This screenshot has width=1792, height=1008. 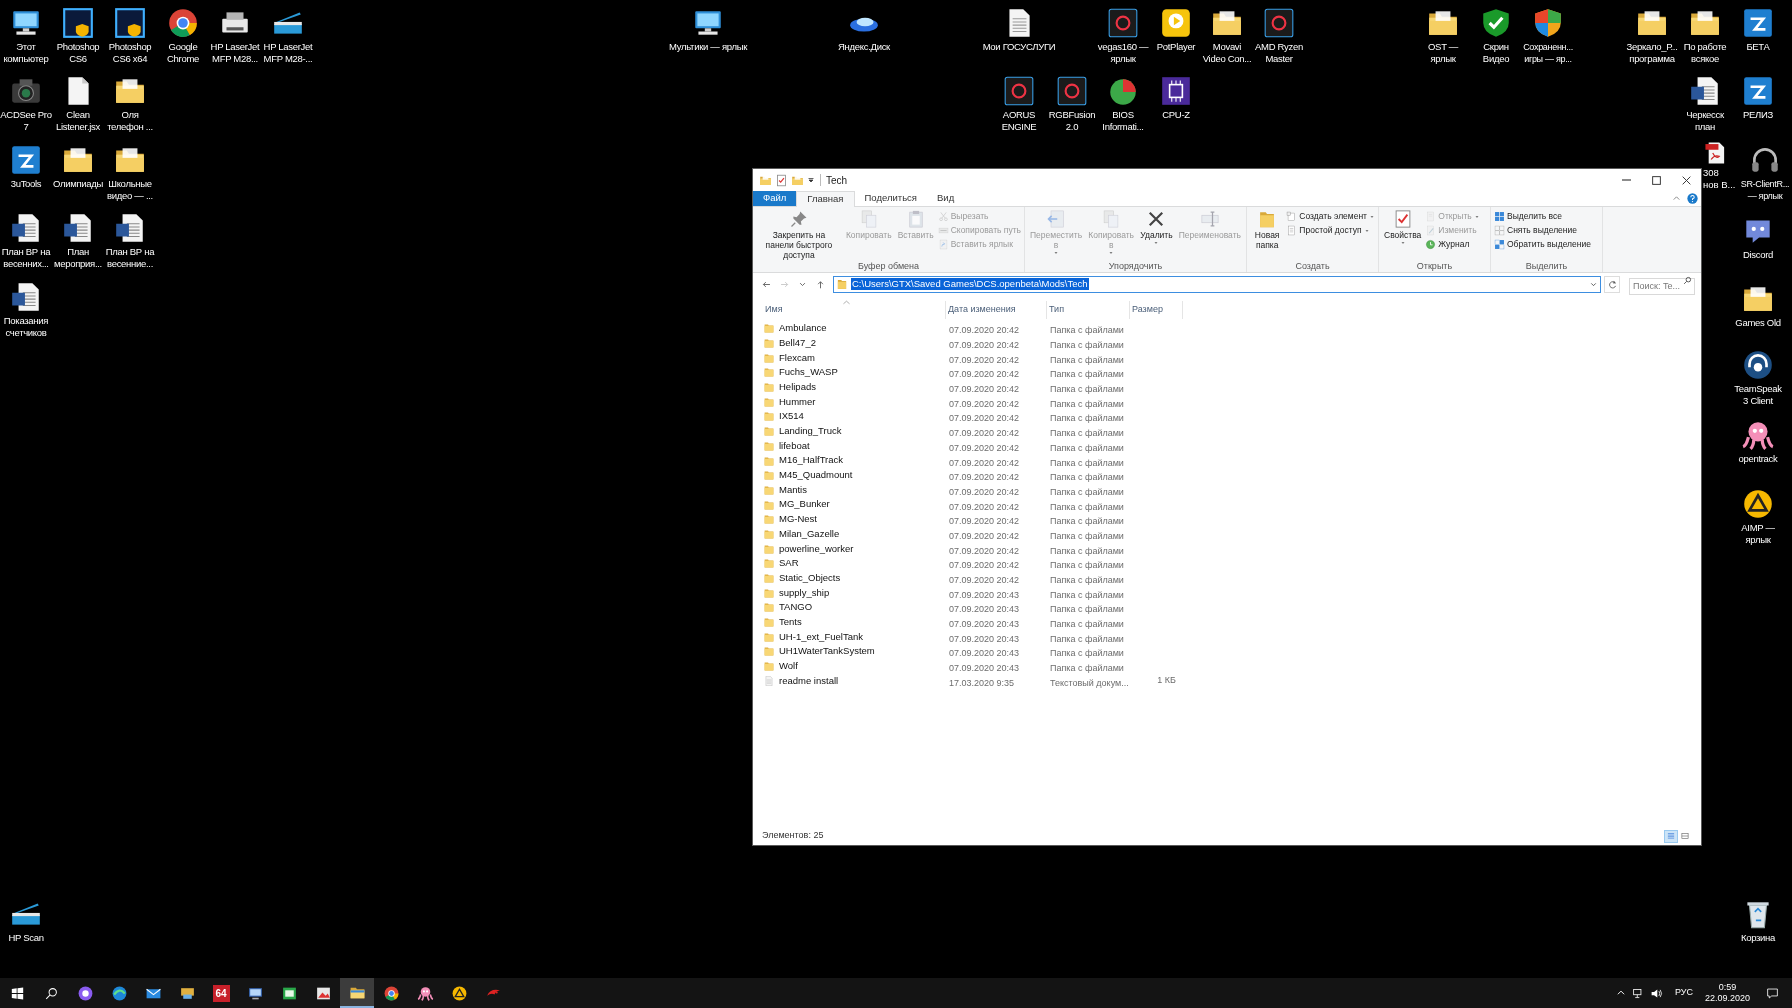 I want to click on file-row: TANGO 07.09.2020 20:43 Папка с файлами, so click(x=1232, y=607).